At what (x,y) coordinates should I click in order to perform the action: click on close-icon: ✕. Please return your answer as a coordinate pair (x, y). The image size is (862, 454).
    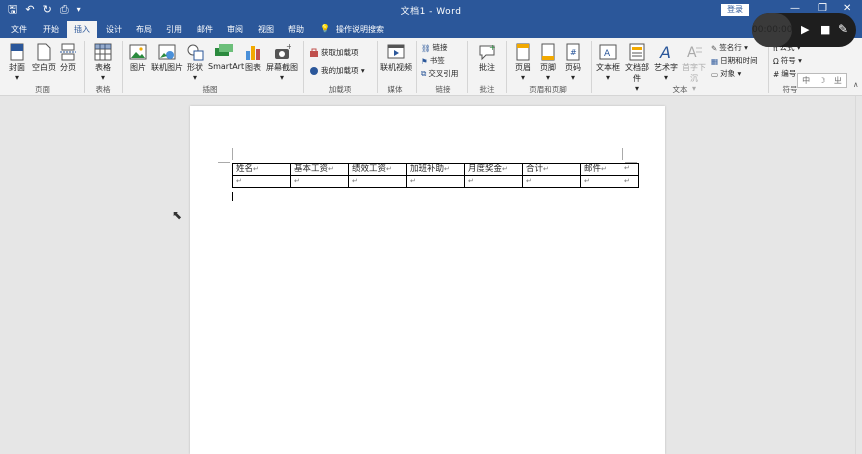
    Looking at the image, I should click on (847, 8).